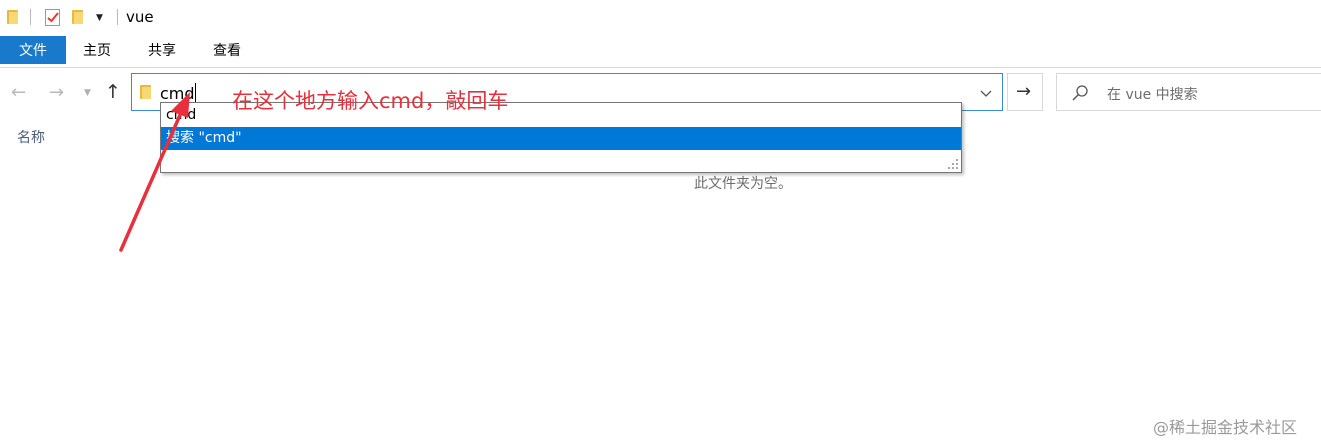  What do you see at coordinates (113, 92) in the screenshot?
I see `up-button: ↑` at bounding box center [113, 92].